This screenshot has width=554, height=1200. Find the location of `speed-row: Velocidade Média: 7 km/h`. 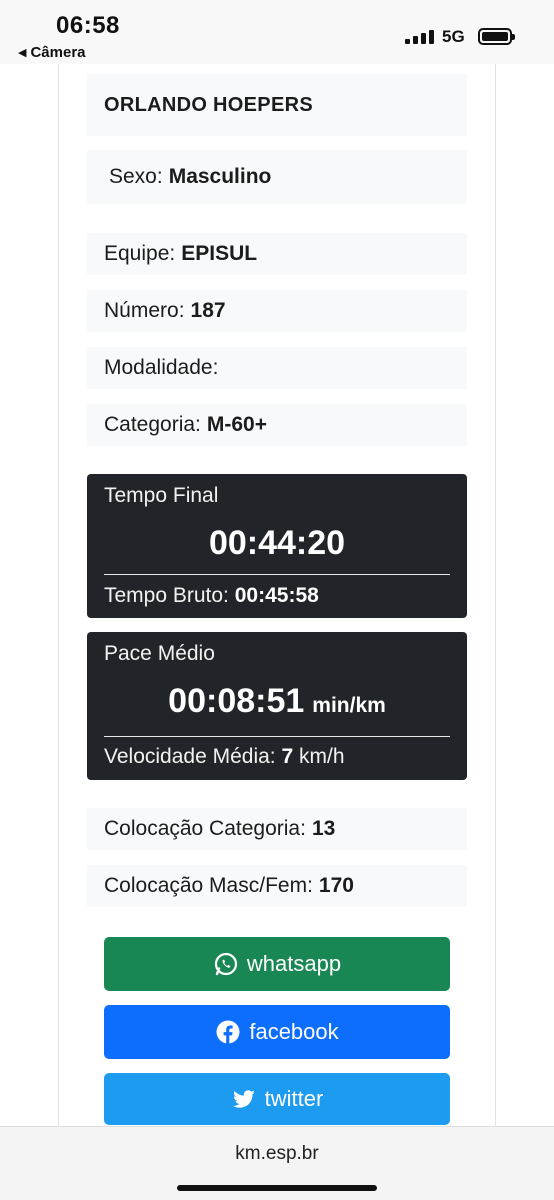

speed-row: Velocidade Média: 7 km/h is located at coordinates (224, 757).